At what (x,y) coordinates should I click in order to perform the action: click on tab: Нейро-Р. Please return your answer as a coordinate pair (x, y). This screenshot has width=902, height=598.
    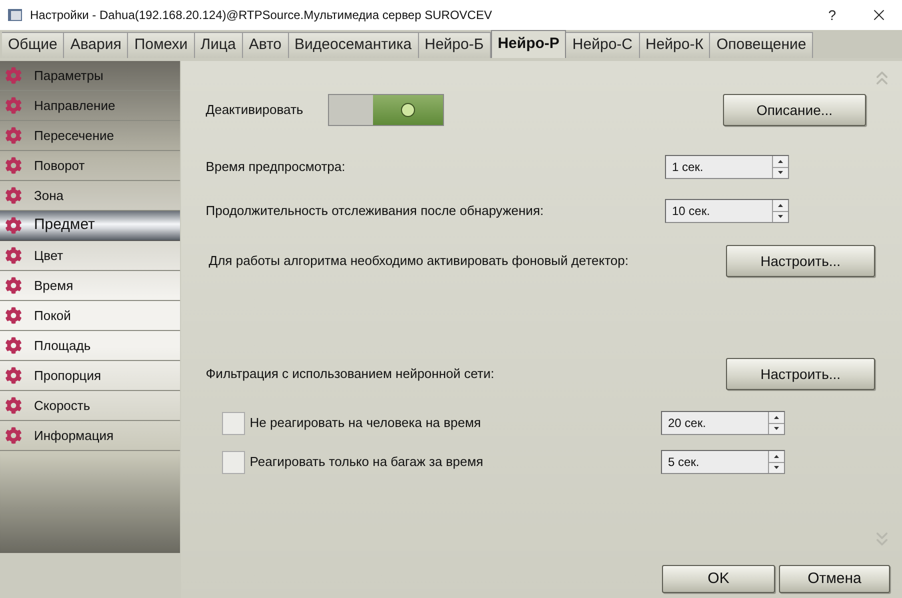
    Looking at the image, I should click on (528, 44).